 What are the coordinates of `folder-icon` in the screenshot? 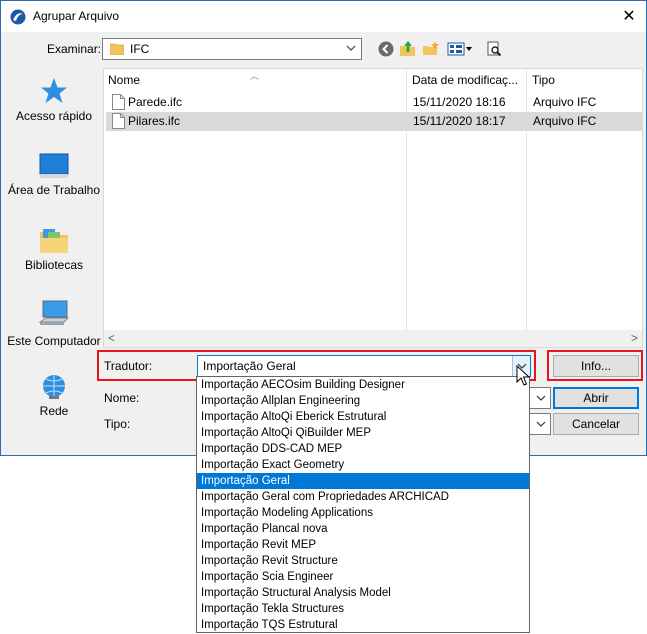 It's located at (117, 49).